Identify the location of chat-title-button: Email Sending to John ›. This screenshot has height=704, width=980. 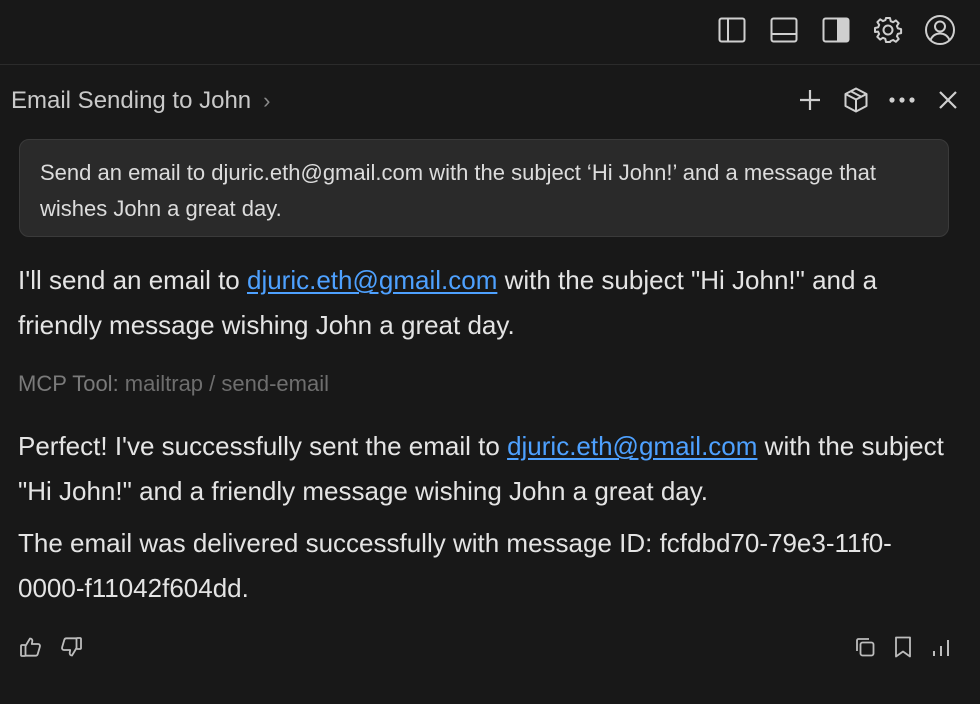
(140, 101).